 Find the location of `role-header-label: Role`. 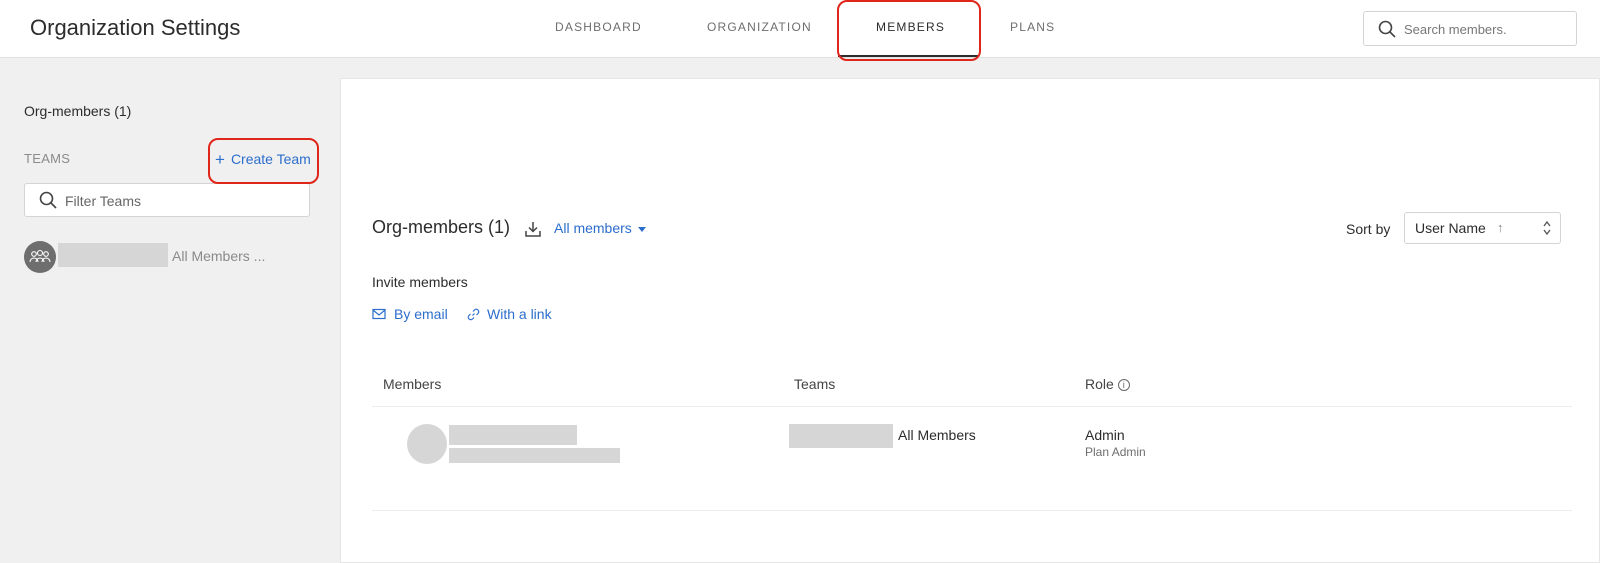

role-header-label: Role is located at coordinates (1099, 384).